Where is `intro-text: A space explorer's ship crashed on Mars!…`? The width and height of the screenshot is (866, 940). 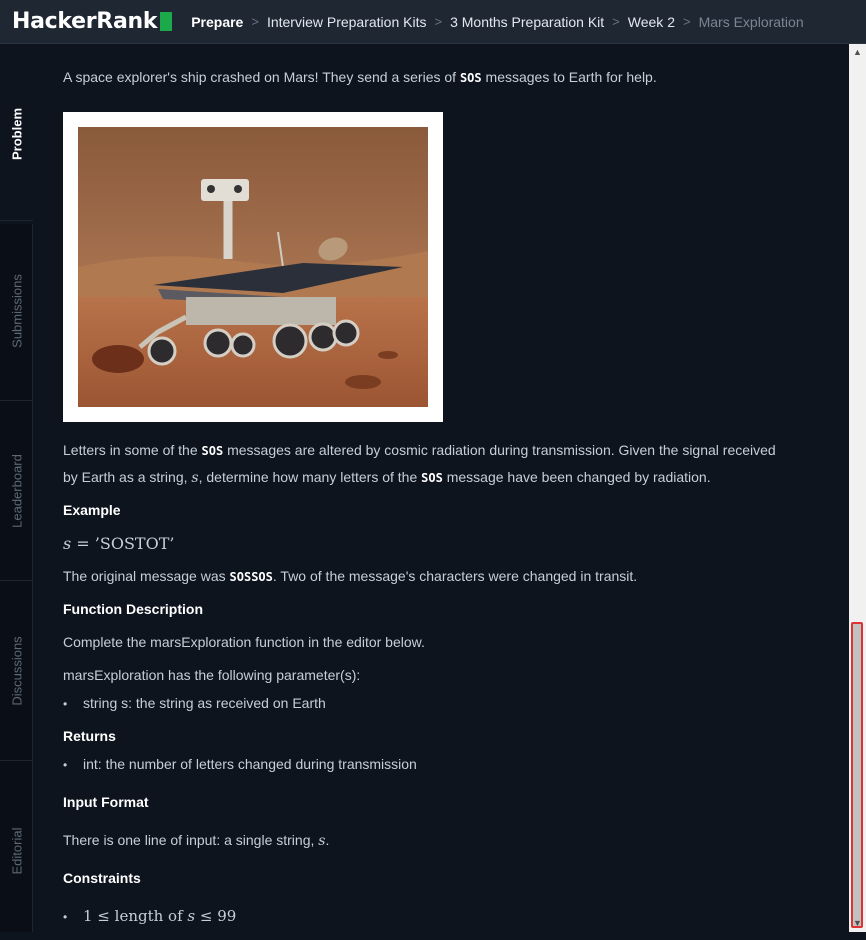
intro-text: A space explorer's ship crashed on Mars!… is located at coordinates (360, 77).